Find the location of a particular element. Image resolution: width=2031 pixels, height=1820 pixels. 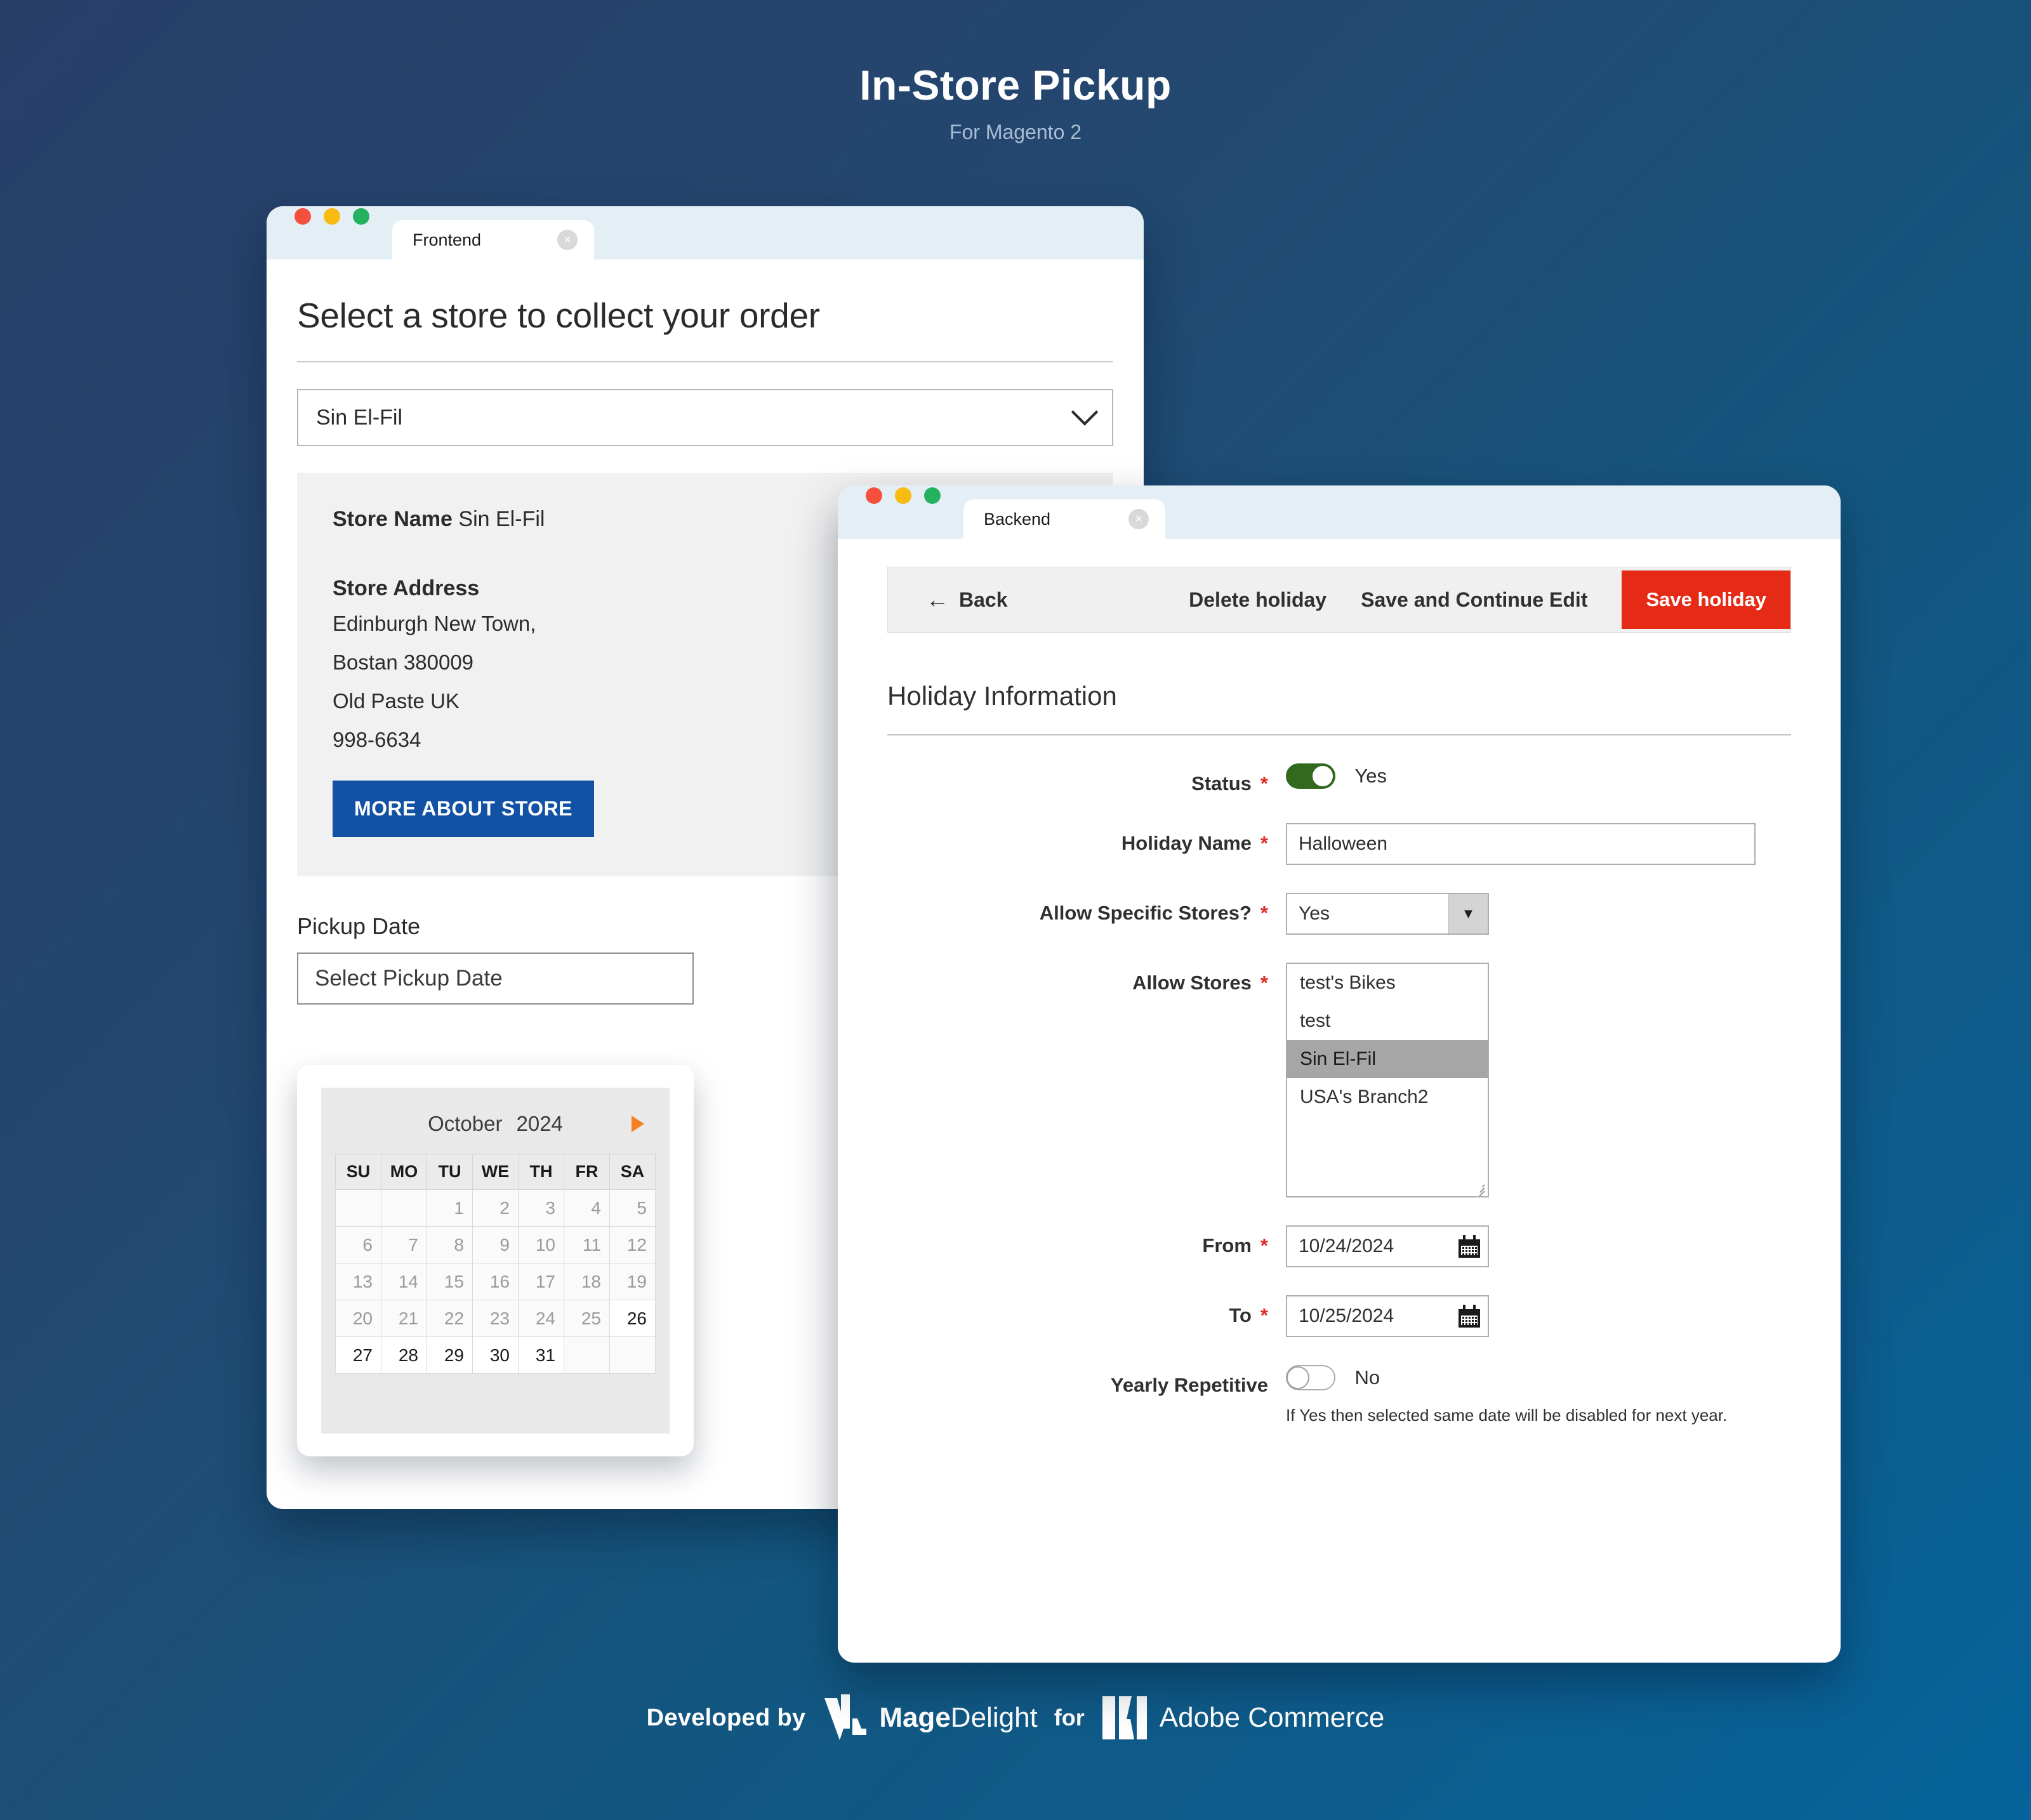

holiday-name-label-wrap: Holiday Name * is located at coordinates (1077, 839).